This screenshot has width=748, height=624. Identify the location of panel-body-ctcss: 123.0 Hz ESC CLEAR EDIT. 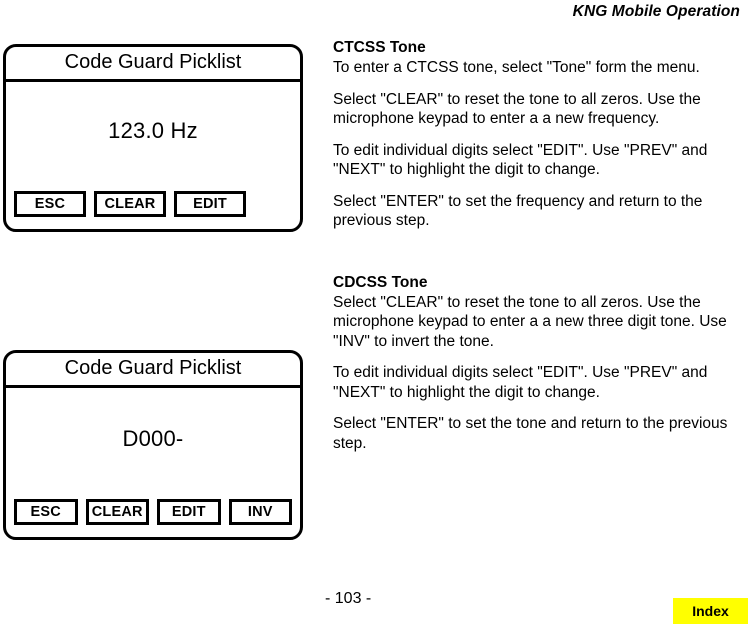
(153, 155).